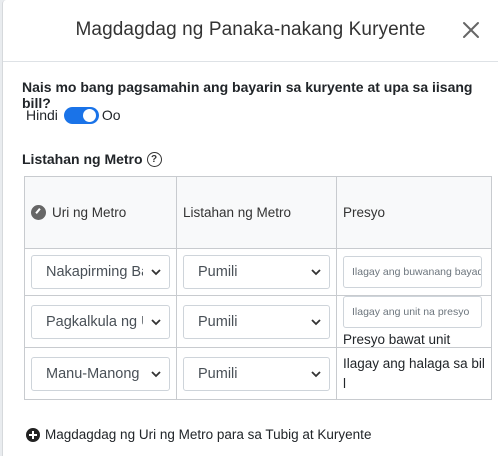 The width and height of the screenshot is (498, 456). I want to click on modal-header: Magdagdag ng Panaka-nakang Kuryente, so click(250, 31).